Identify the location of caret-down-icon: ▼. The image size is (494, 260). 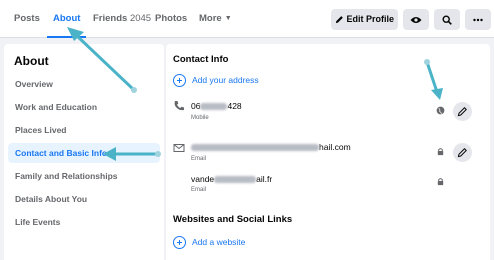
(228, 18).